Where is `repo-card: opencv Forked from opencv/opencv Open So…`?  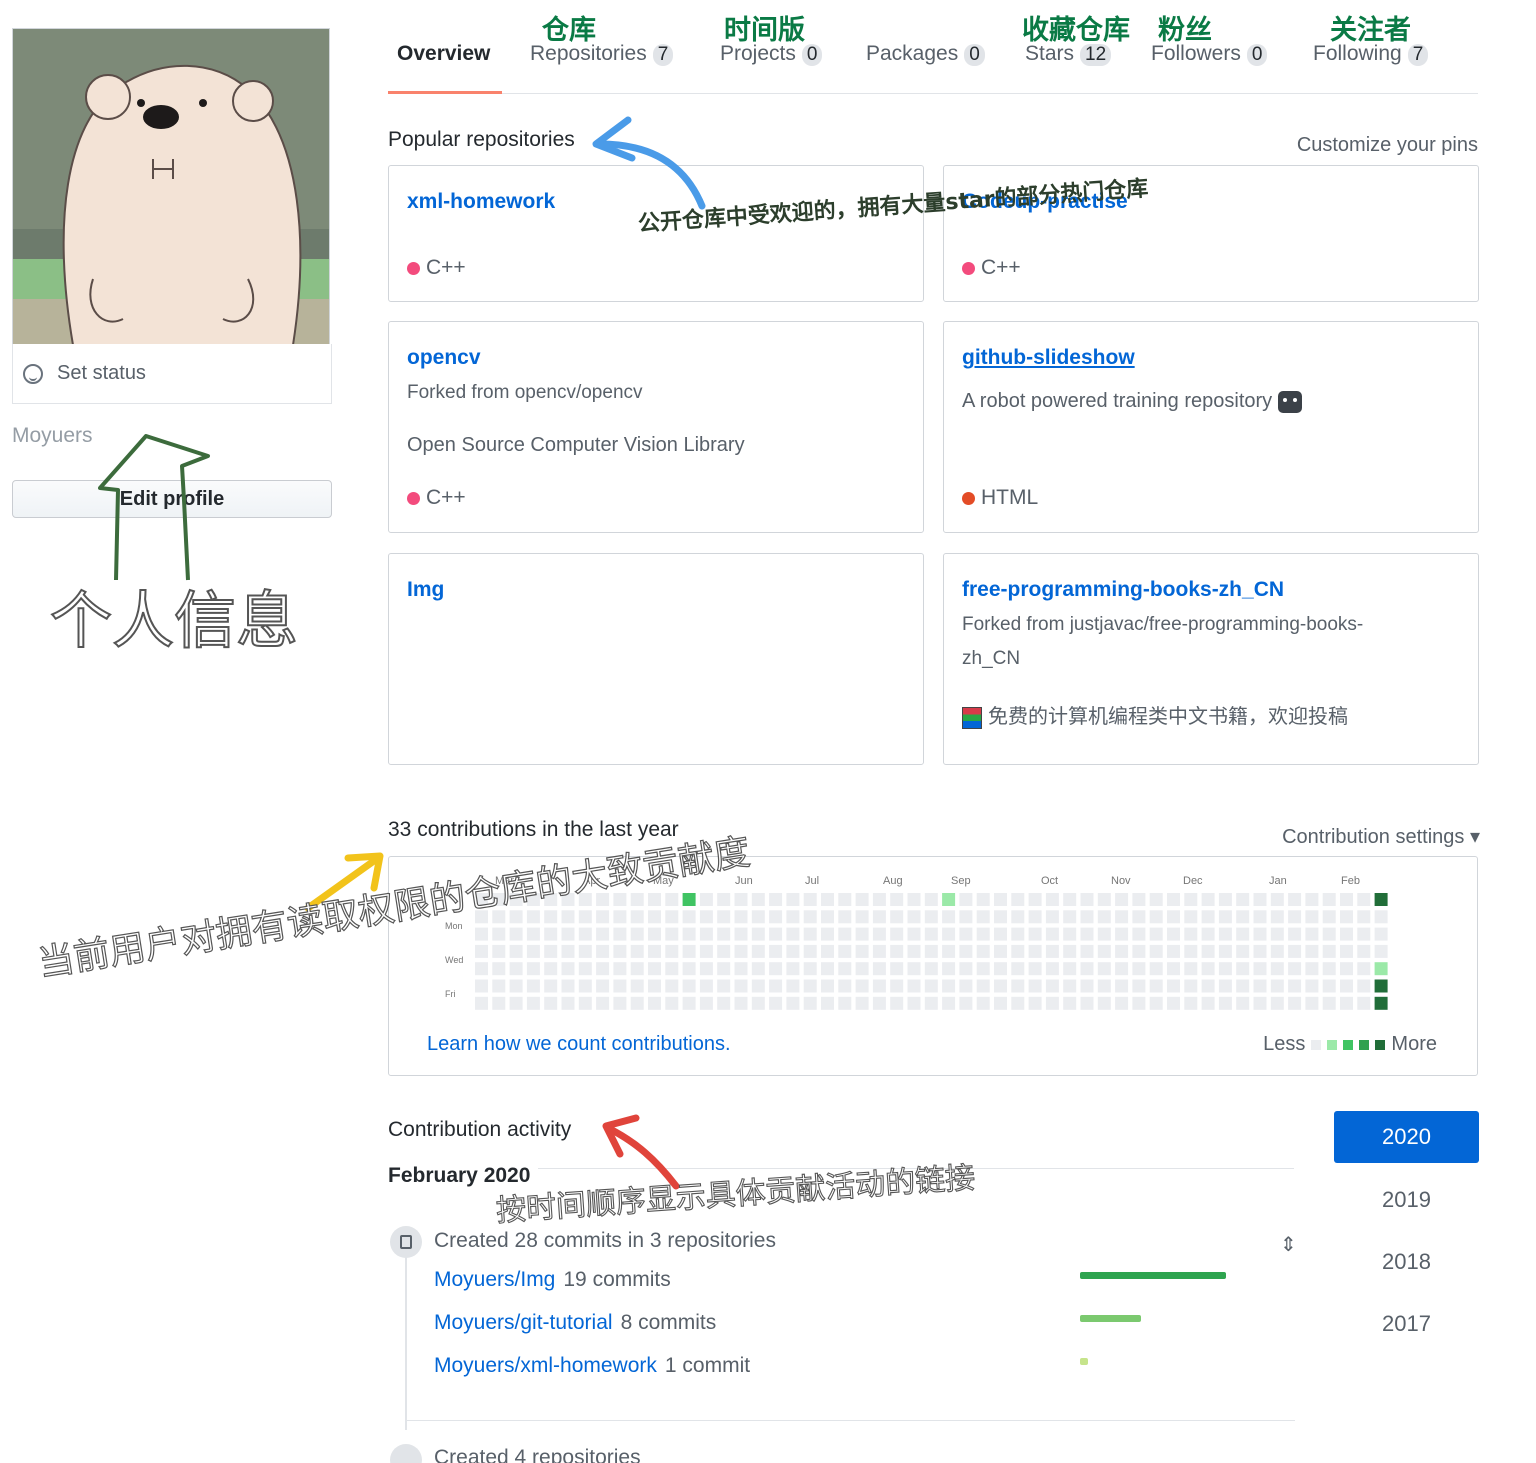
repo-card: opencv Forked from opencv/opencv Open So… is located at coordinates (656, 427).